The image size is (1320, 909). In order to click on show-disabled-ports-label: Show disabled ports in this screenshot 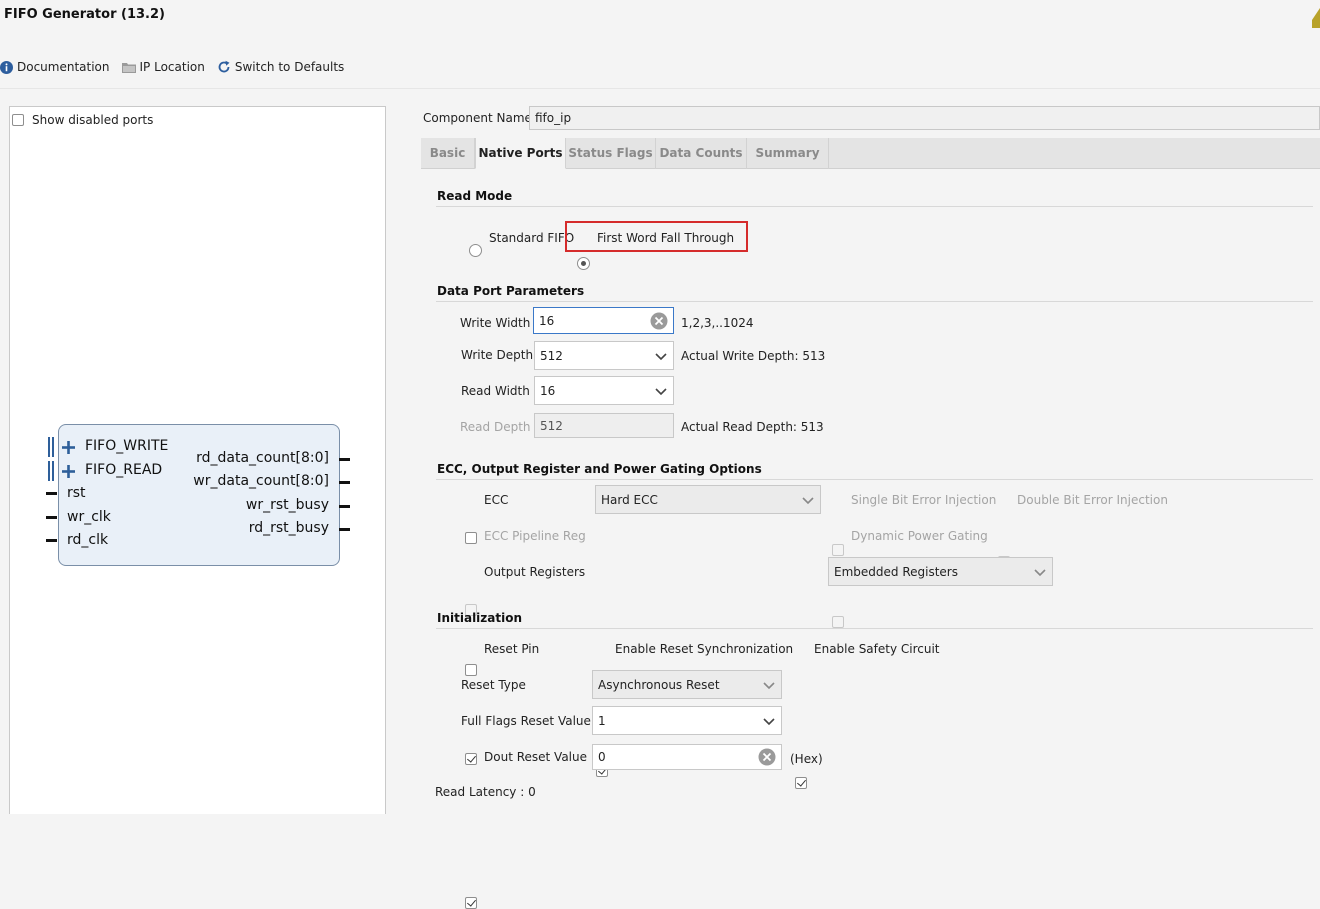, I will do `click(93, 120)`.